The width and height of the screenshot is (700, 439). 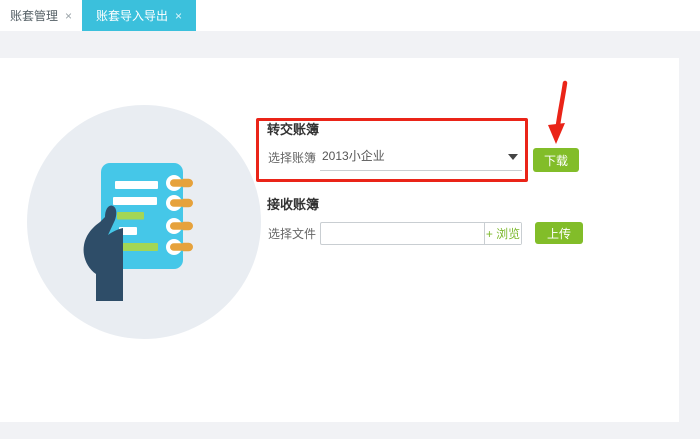 What do you see at coordinates (353, 156) in the screenshot?
I see `selected-account-book: 2013小企业` at bounding box center [353, 156].